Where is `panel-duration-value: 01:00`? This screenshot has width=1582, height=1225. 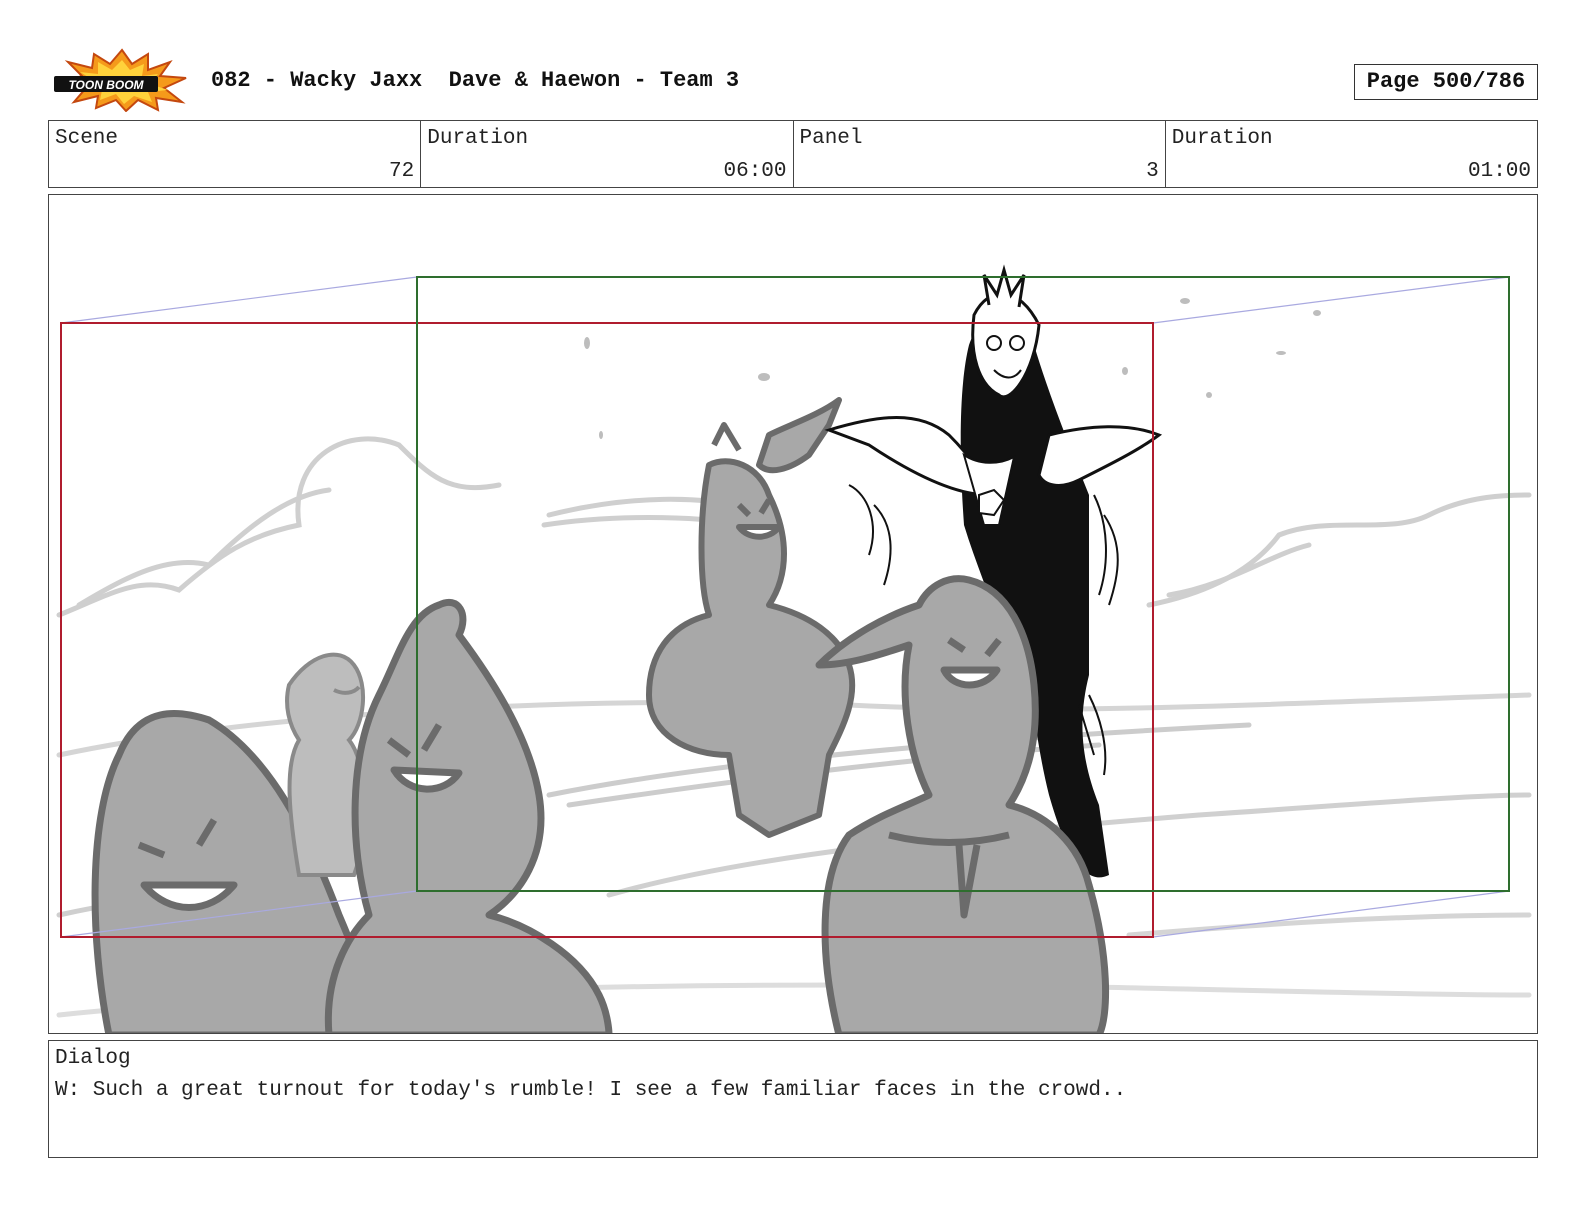
panel-duration-value: 01:00 is located at coordinates (1499, 171).